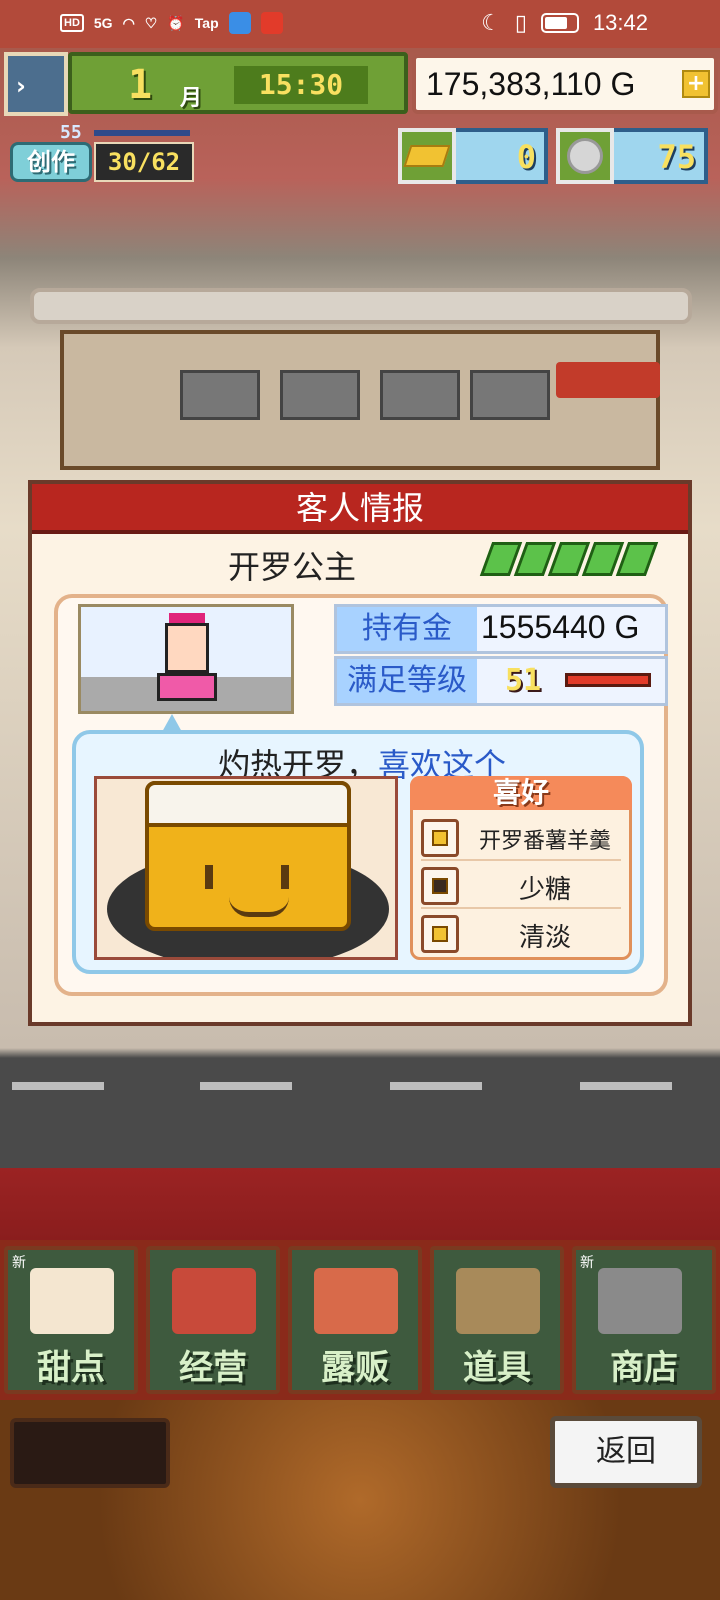 Image resolution: width=720 pixels, height=1600 pixels. What do you see at coordinates (142, 133) in the screenshot?
I see `create-level-bar` at bounding box center [142, 133].